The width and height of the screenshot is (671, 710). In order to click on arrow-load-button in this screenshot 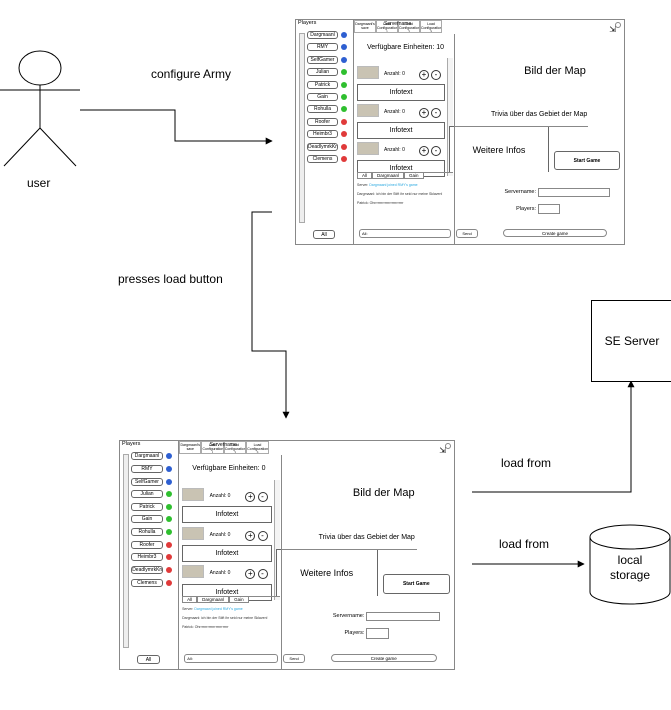, I will do `click(270, 315)`.